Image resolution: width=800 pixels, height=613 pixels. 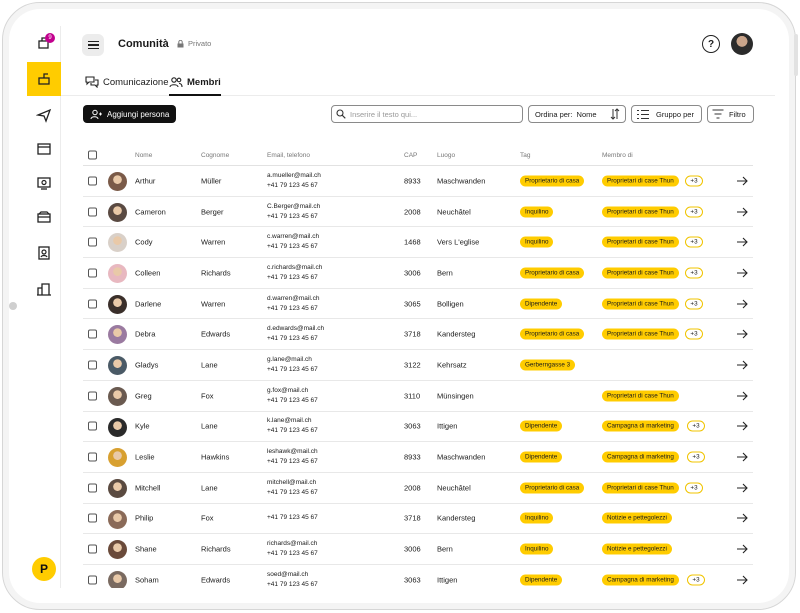 What do you see at coordinates (293, 207) in the screenshot?
I see `email-text: C.Berger@mail.ch` at bounding box center [293, 207].